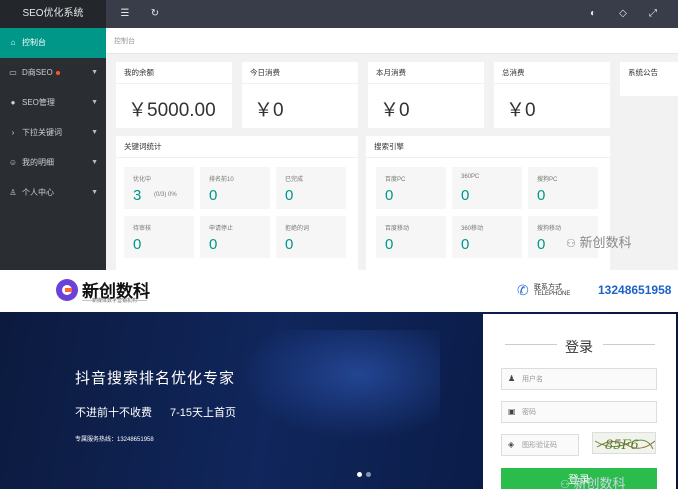 The image size is (678, 489). What do you see at coordinates (397, 229) in the screenshot?
I see `stat-label: 百度移动` at bounding box center [397, 229].